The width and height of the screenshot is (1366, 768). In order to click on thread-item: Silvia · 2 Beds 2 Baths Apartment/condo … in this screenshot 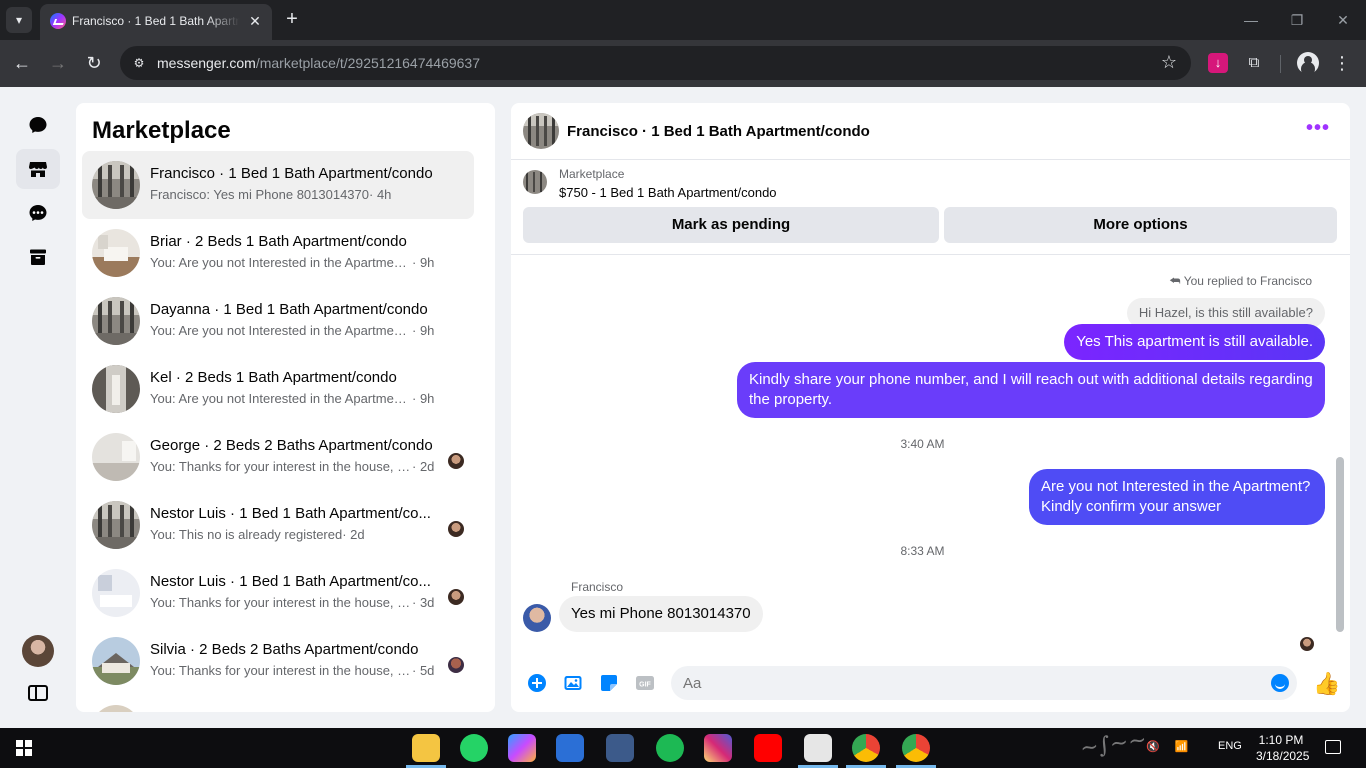, I will do `click(278, 661)`.